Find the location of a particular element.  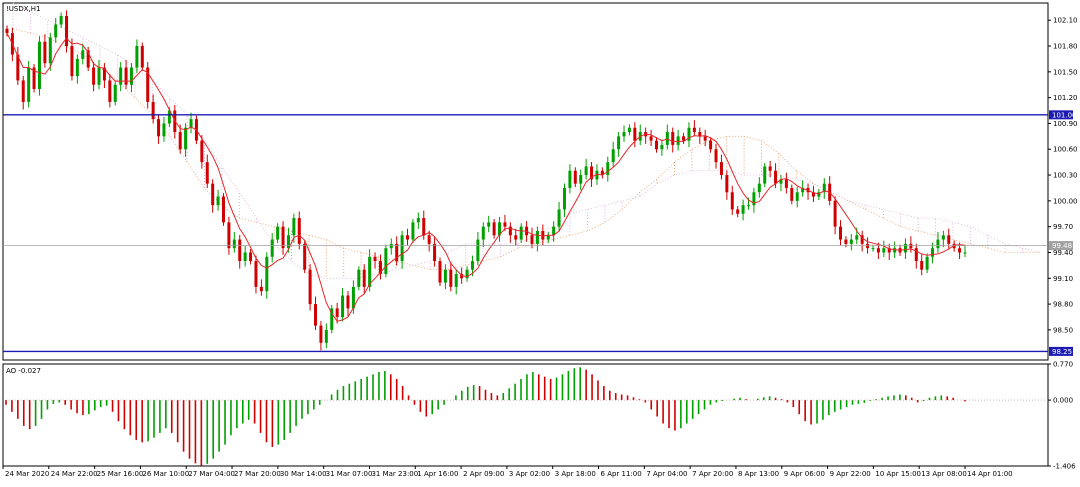

price-tick-label: 98.80 is located at coordinates (1063, 305).